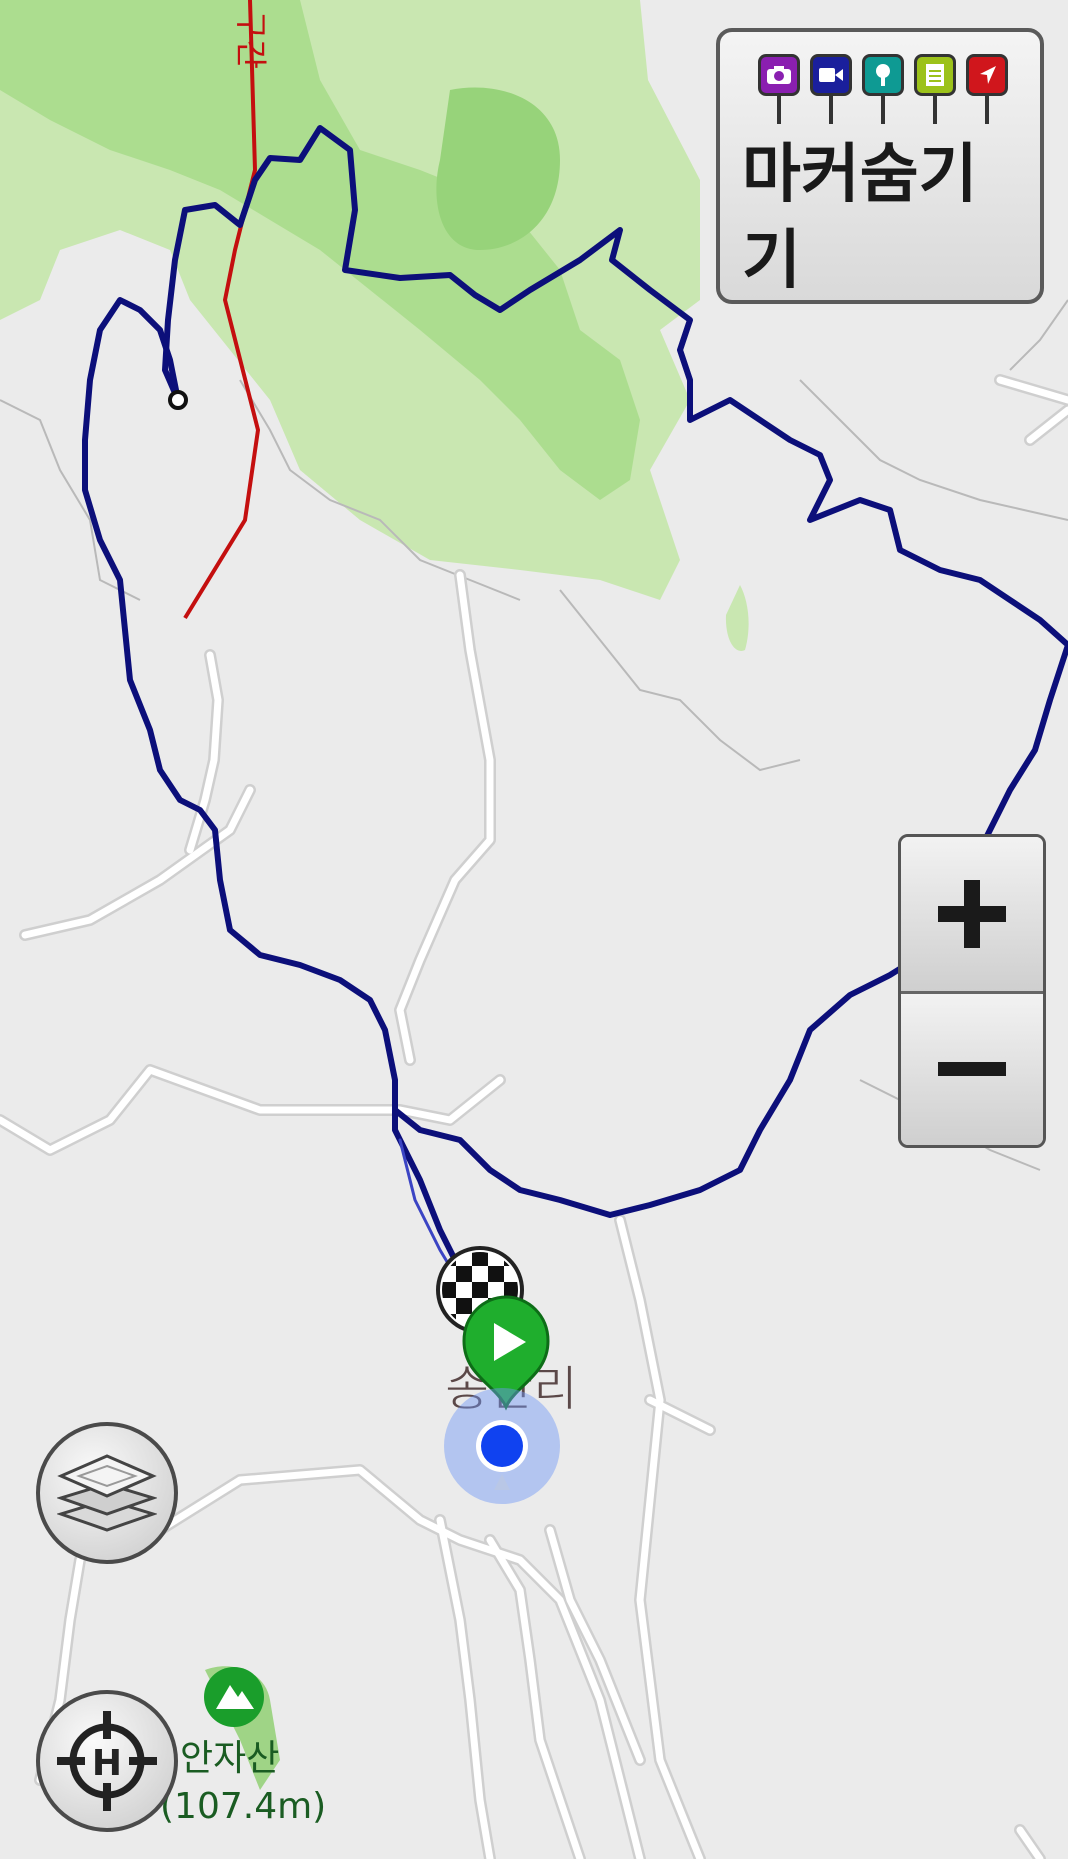  What do you see at coordinates (251, 39) in the screenshot?
I see `route-label: 구간` at bounding box center [251, 39].